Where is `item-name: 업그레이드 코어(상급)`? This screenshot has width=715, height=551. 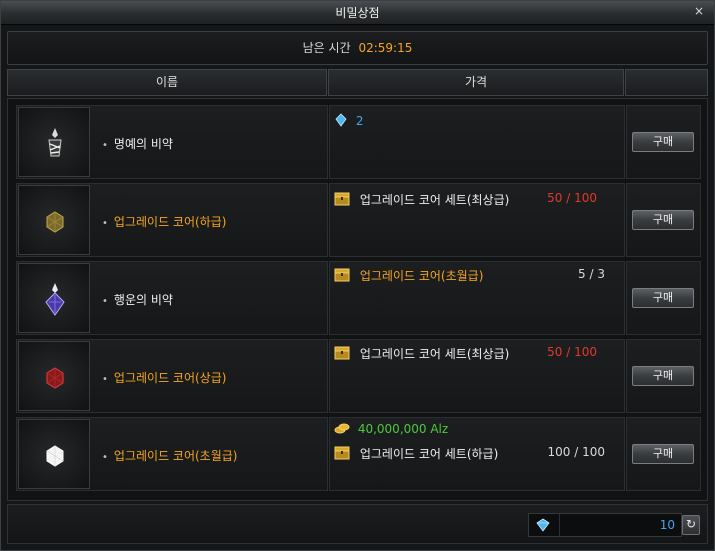
item-name: 업그레이드 코어(상급) is located at coordinates (164, 377).